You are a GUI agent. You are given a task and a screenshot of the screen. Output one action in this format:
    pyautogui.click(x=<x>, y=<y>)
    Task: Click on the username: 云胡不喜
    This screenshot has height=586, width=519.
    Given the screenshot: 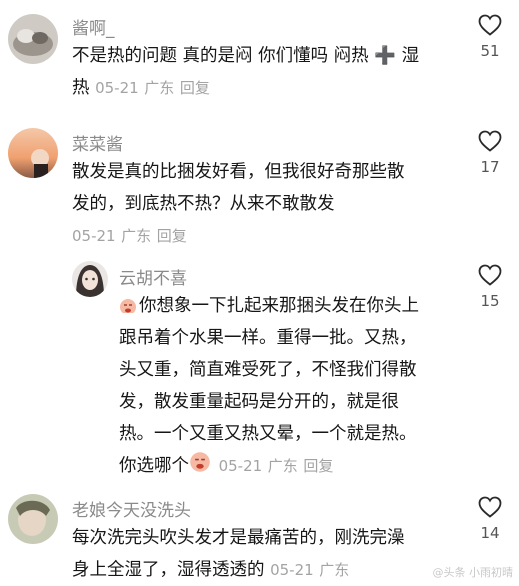 What is the action you would take?
    pyautogui.click(x=153, y=276)
    